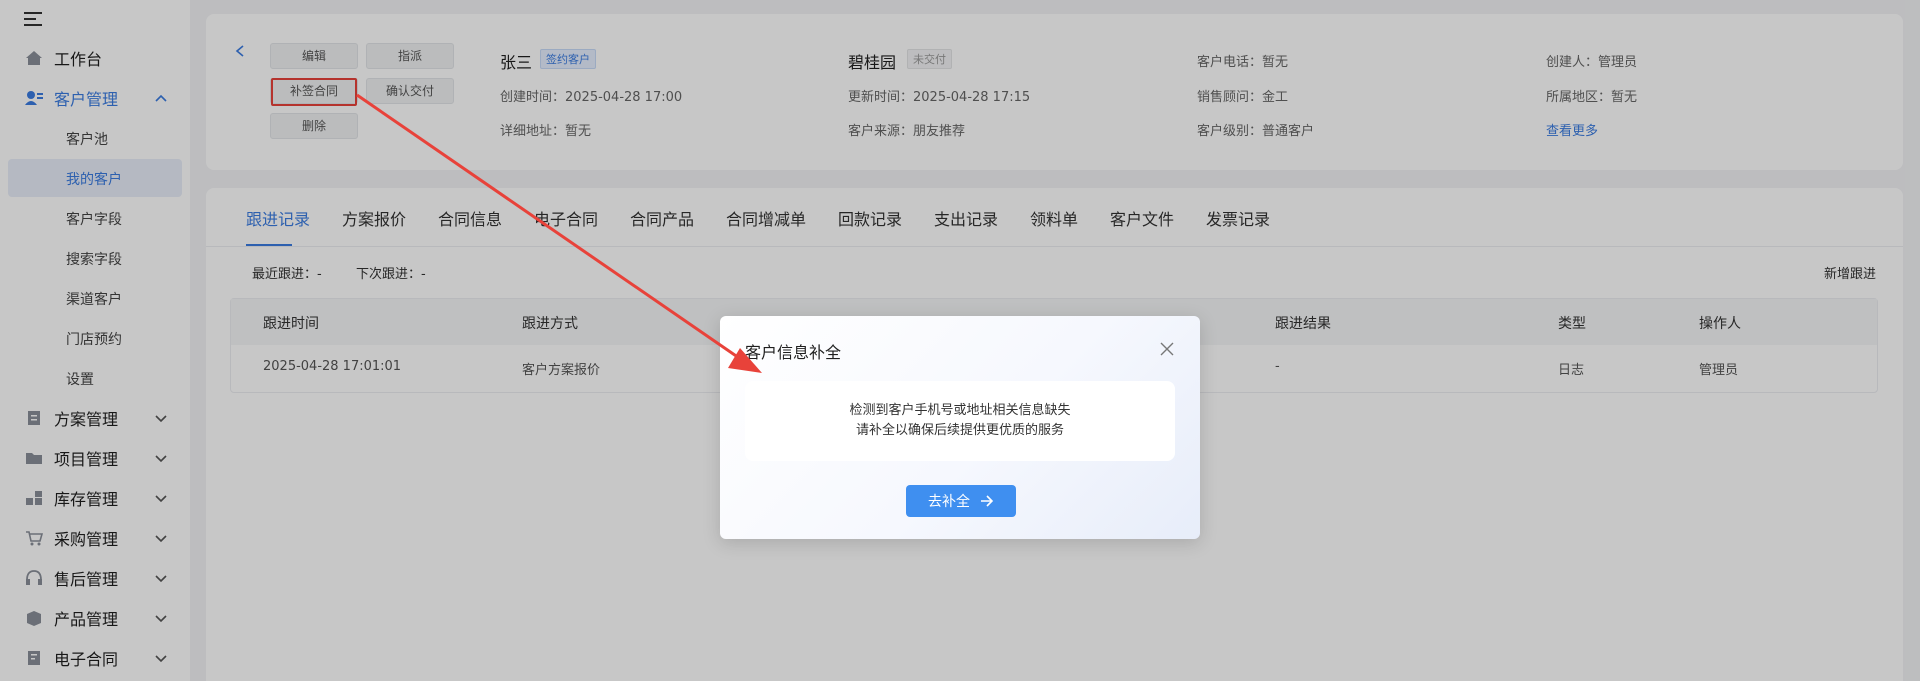 The width and height of the screenshot is (1920, 681). I want to click on go-complete-button: 去补全, so click(961, 501).